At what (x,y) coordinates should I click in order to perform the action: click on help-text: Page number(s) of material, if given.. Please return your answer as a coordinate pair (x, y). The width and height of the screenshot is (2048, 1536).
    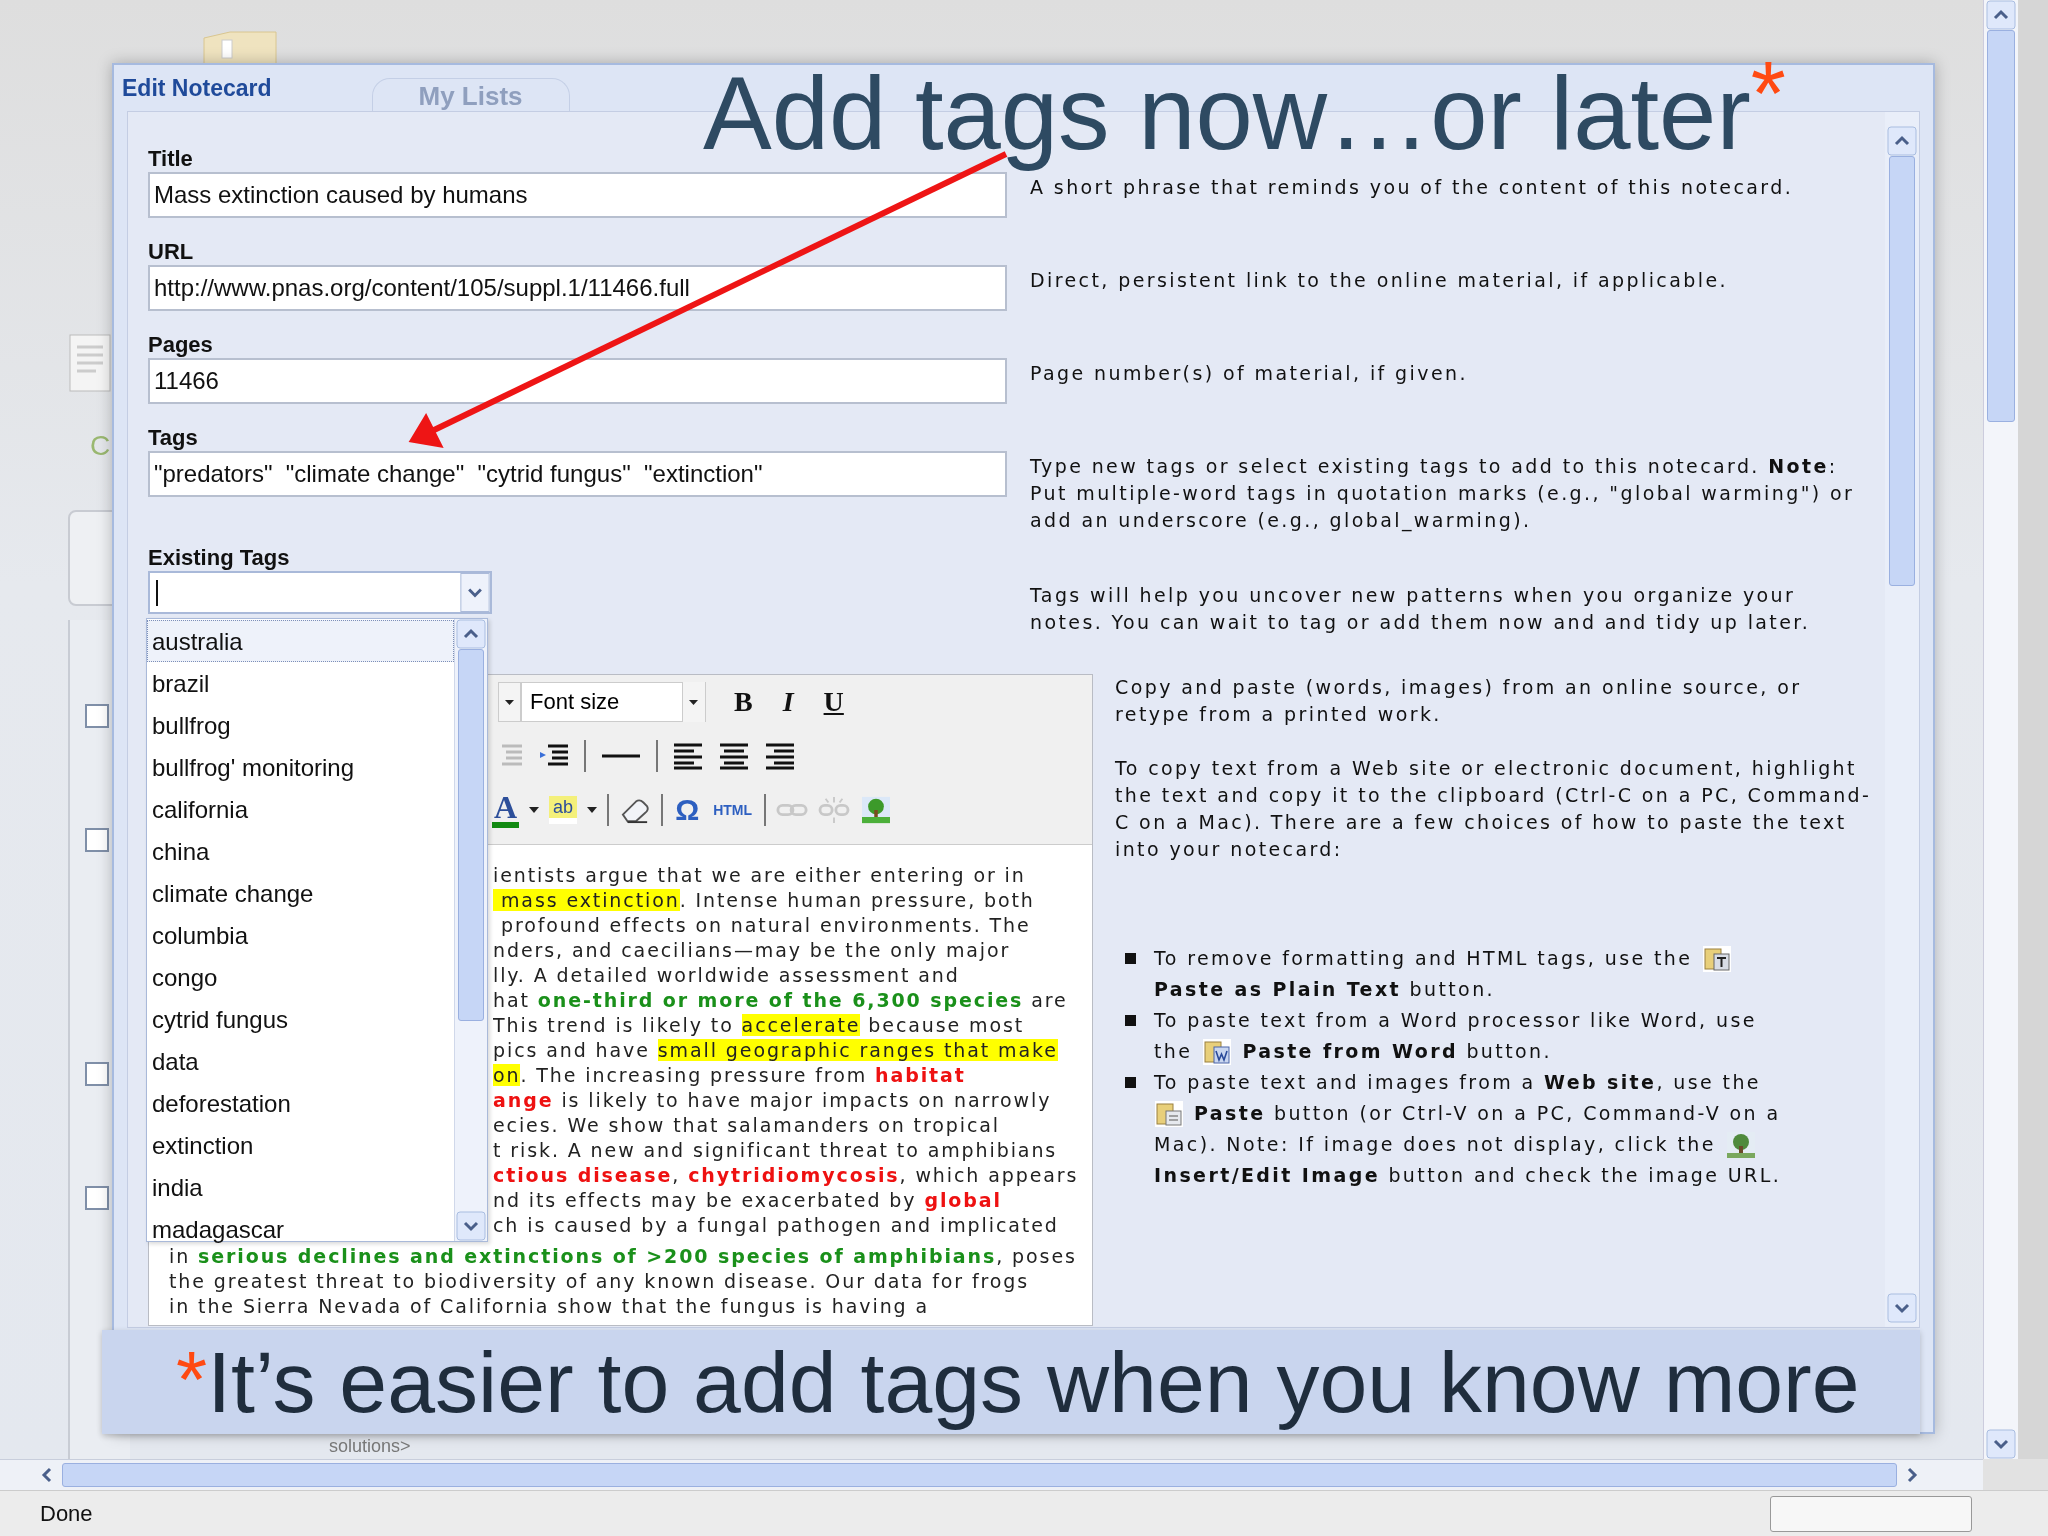
    Looking at the image, I should click on (1249, 373).